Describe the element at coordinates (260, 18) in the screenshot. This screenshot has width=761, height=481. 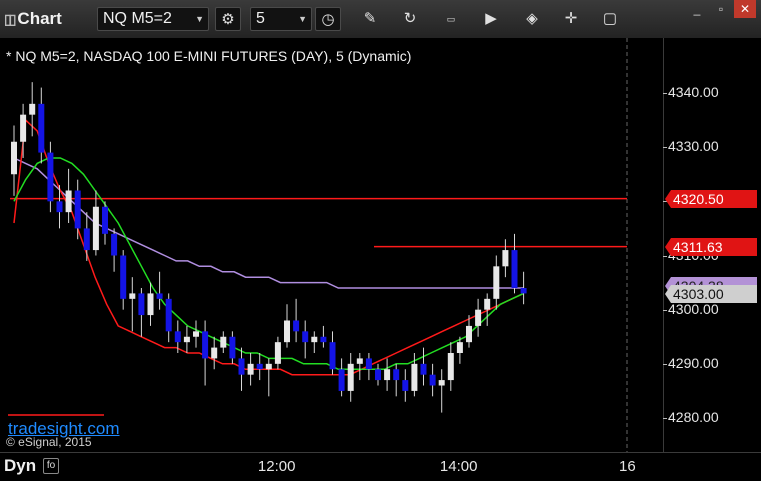
I see `interval-value: 5` at that location.